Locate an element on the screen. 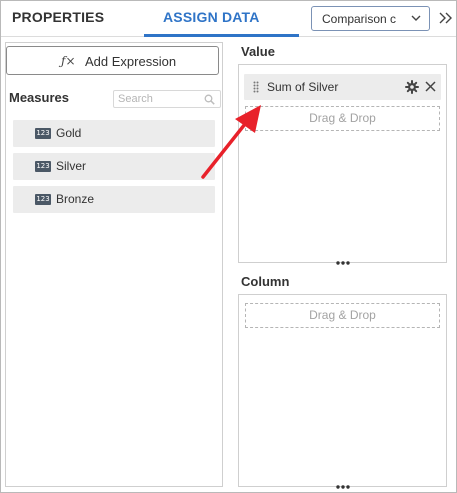 The image size is (457, 493). measure-item-gold: 123 Gold is located at coordinates (114, 133).